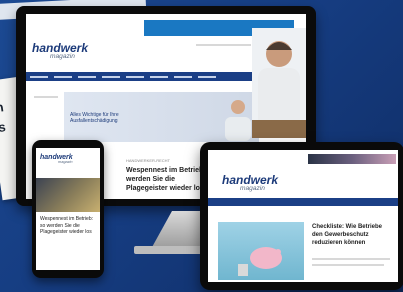 The height and width of the screenshot is (292, 403). I want to click on monitor-logo: handwerk magazin, so click(60, 51).